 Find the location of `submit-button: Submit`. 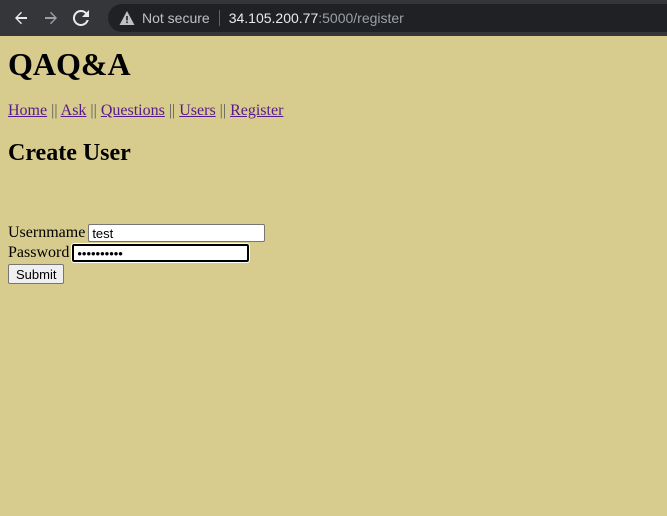

submit-button: Submit is located at coordinates (36, 274).